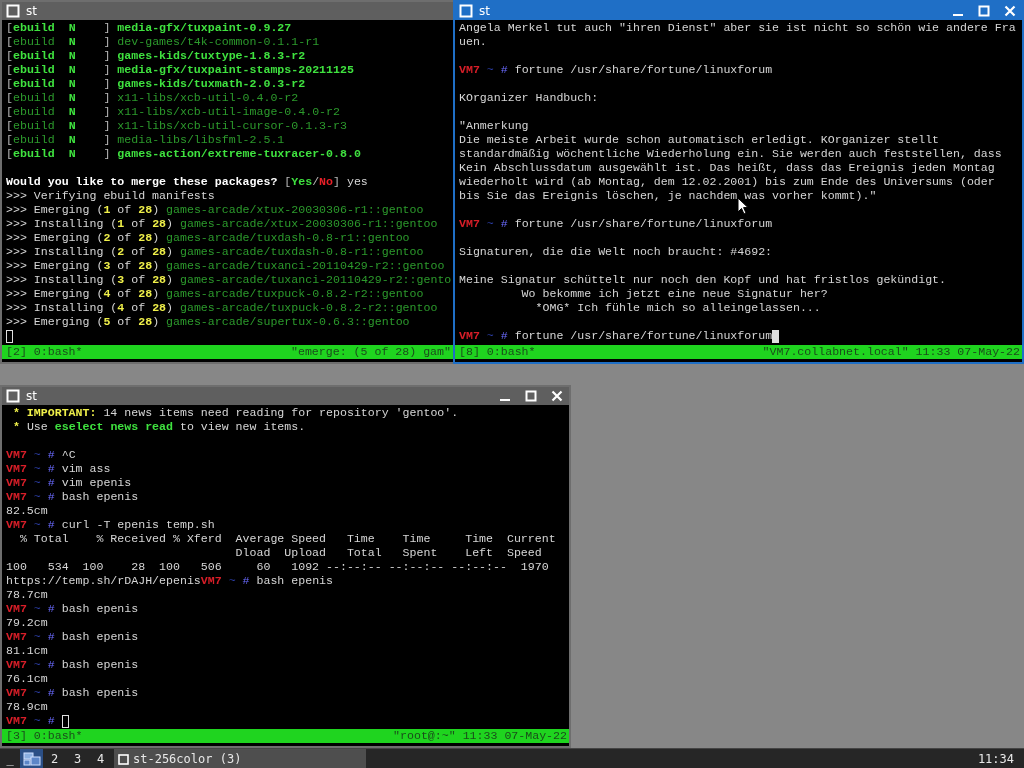 Image resolution: width=1024 pixels, height=768 pixels. I want to click on terminal-line: * Use eselect news read to view new items., so click(158, 427).